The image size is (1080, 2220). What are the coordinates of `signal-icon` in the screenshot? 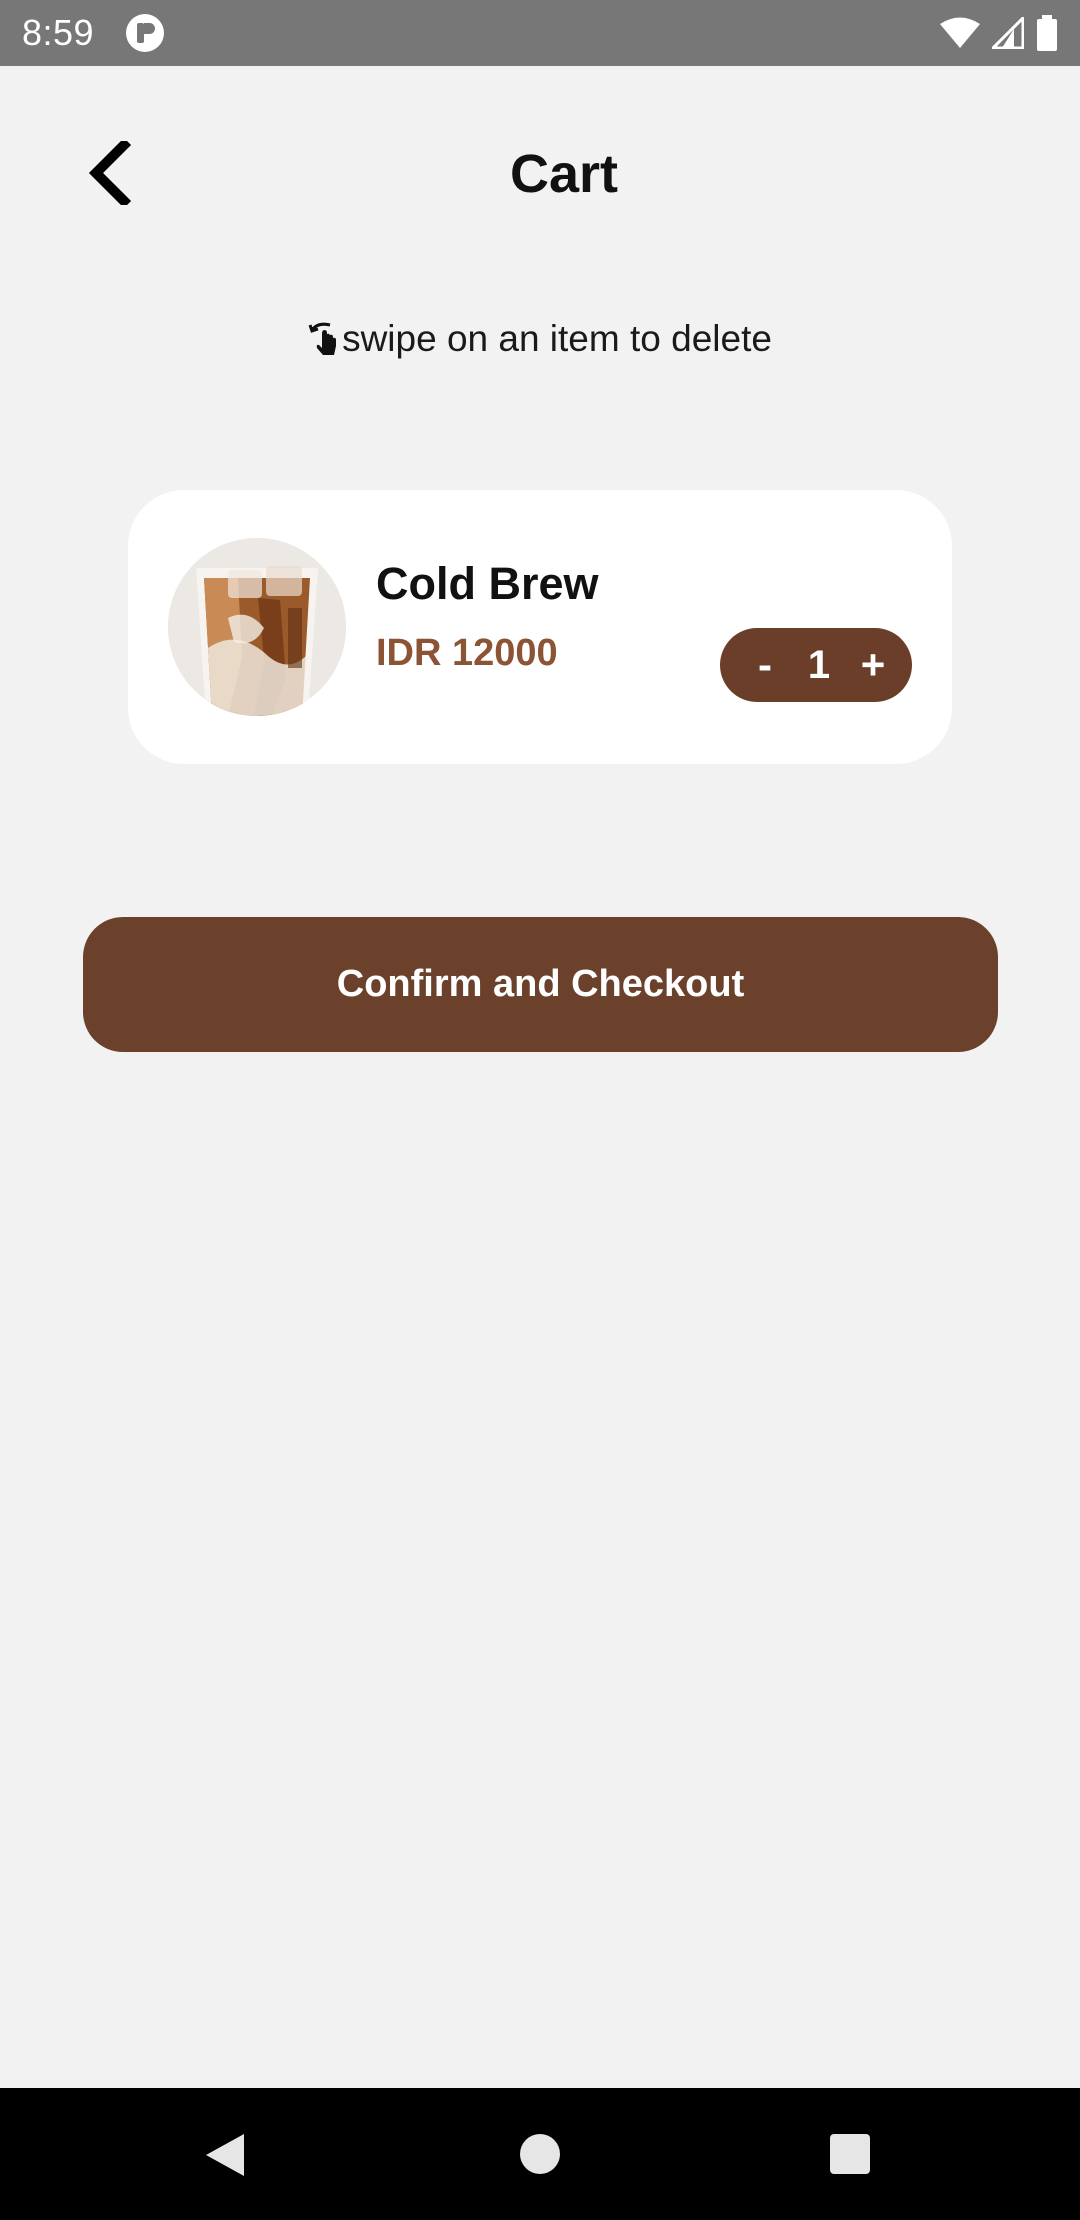 It's located at (1008, 33).